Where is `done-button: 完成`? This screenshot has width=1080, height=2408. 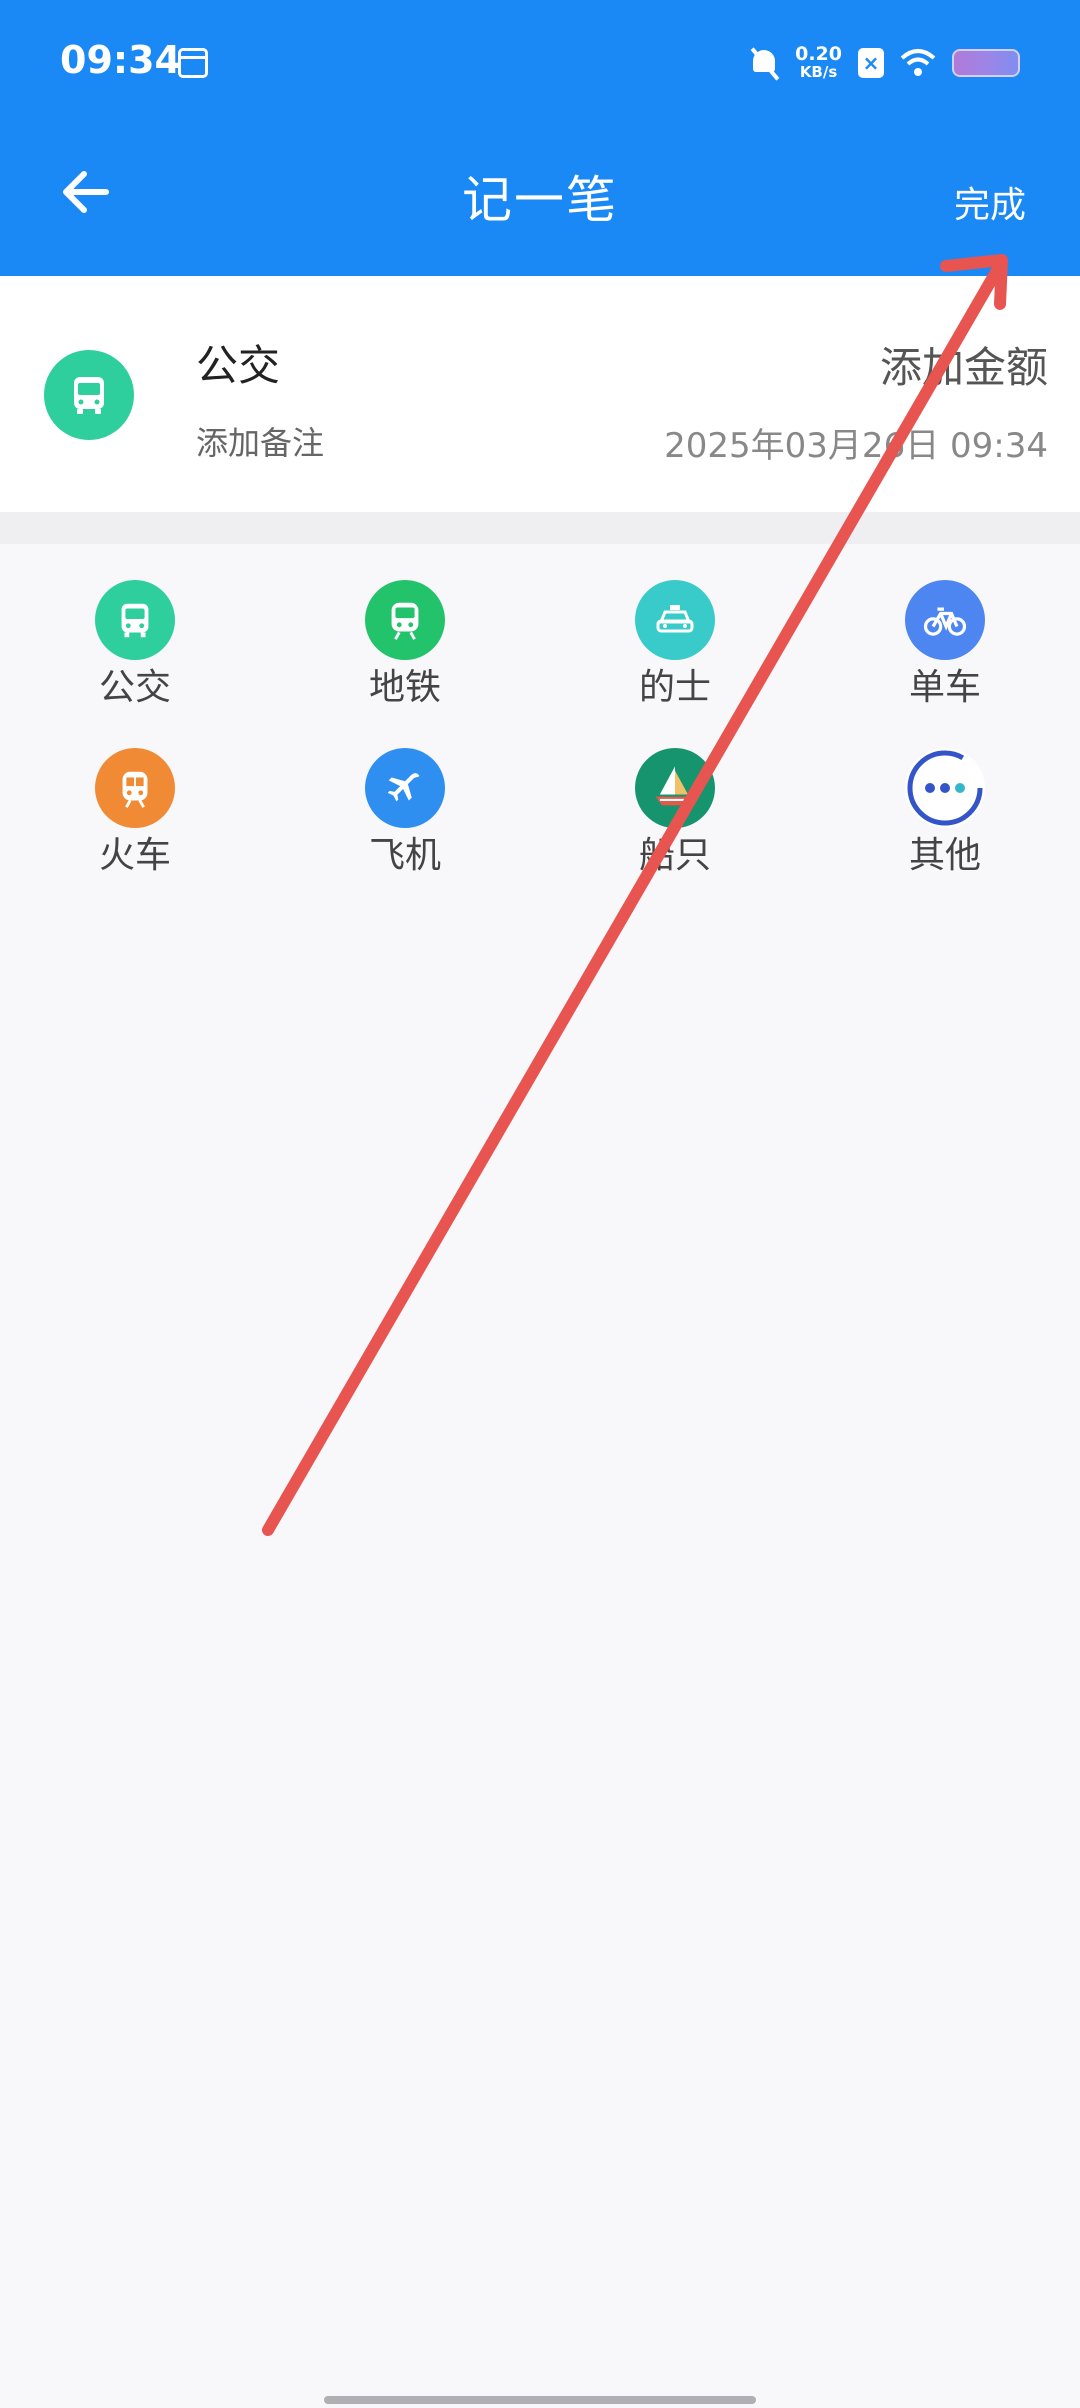
done-button: 完成 is located at coordinates (990, 202).